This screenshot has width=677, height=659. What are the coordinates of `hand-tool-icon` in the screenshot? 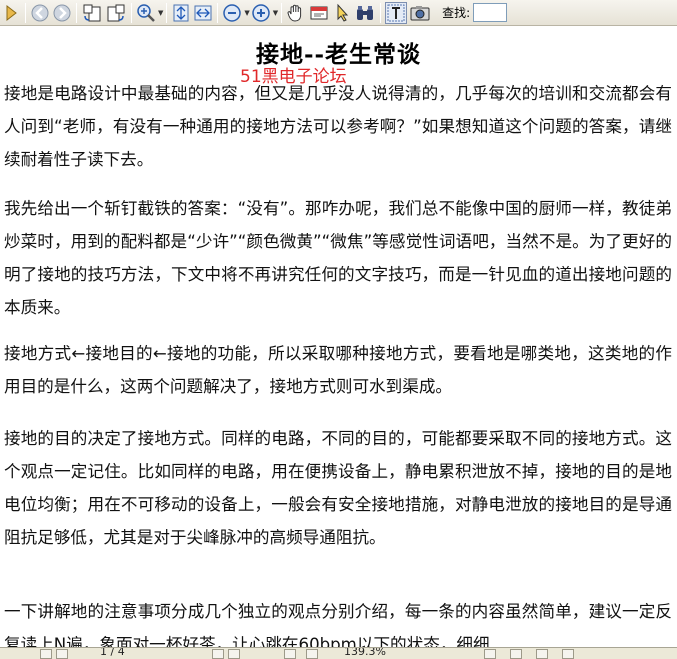 It's located at (296, 13).